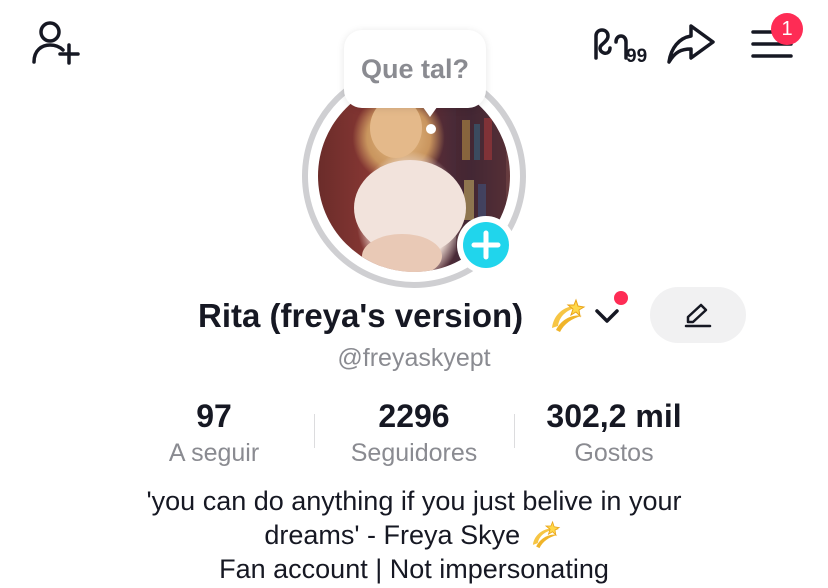 The width and height of the screenshot is (828, 588). Describe the element at coordinates (414, 416) in the screenshot. I see `followers-count: 2296` at that location.